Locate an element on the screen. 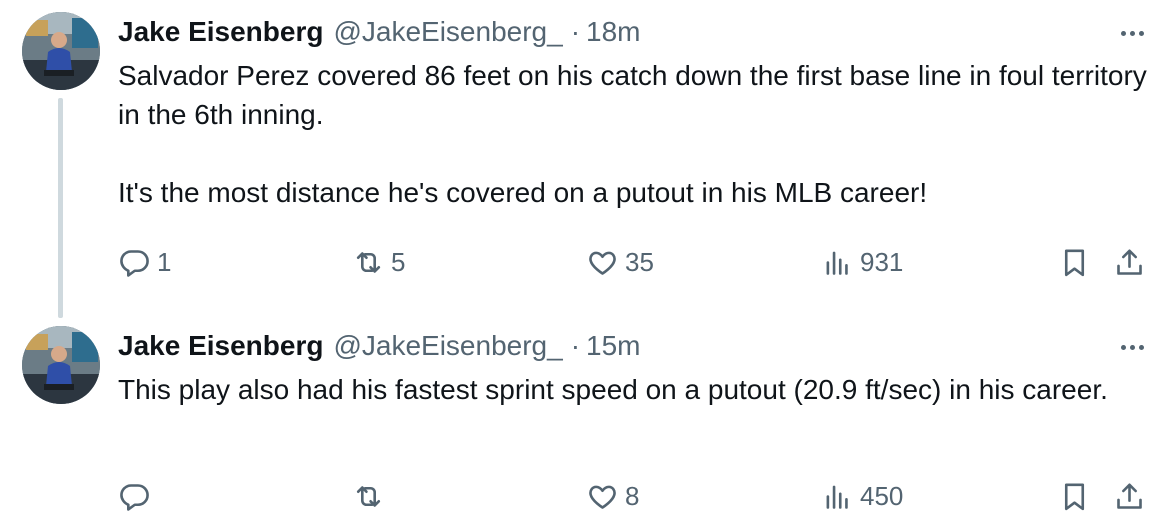 This screenshot has height=530, width=1166. timestamp: 18m is located at coordinates (613, 32).